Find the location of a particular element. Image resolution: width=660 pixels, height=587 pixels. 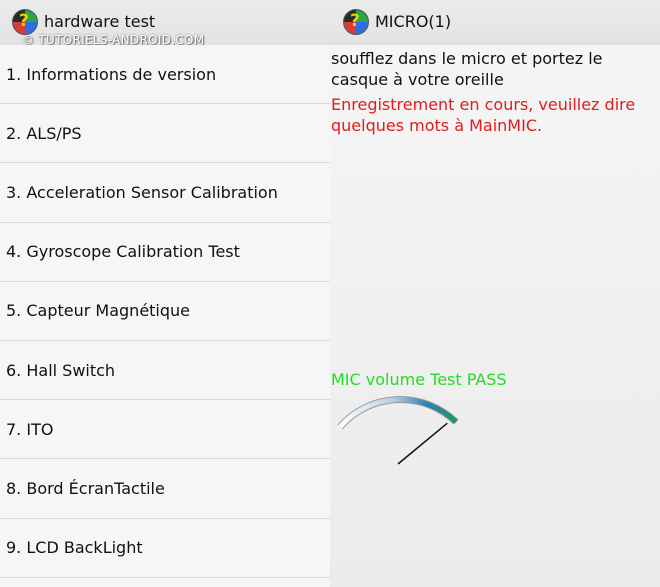

mic-volume-gauge is located at coordinates (398, 430).